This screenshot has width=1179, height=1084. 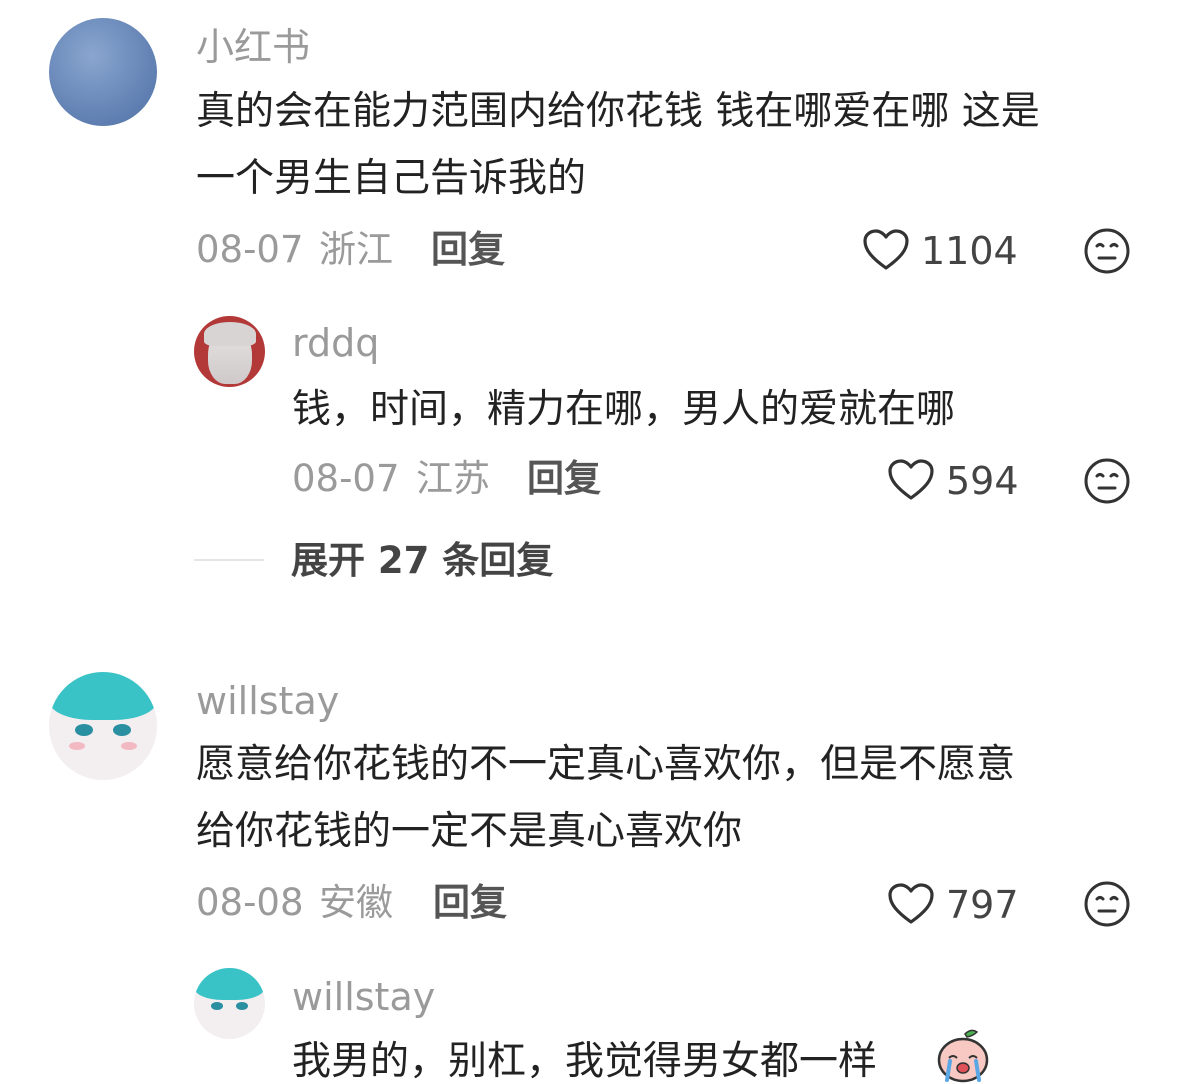 I want to click on reply-username: rddq, so click(x=335, y=343).